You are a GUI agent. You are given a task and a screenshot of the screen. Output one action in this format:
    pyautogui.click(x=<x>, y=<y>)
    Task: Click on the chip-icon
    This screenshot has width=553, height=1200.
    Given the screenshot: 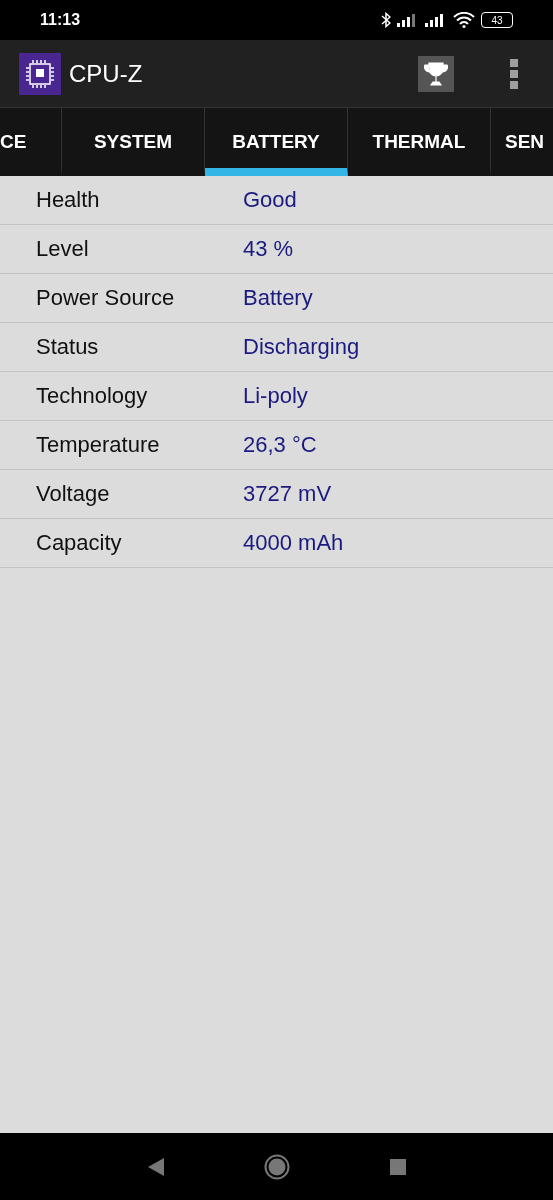 What is the action you would take?
    pyautogui.click(x=40, y=73)
    